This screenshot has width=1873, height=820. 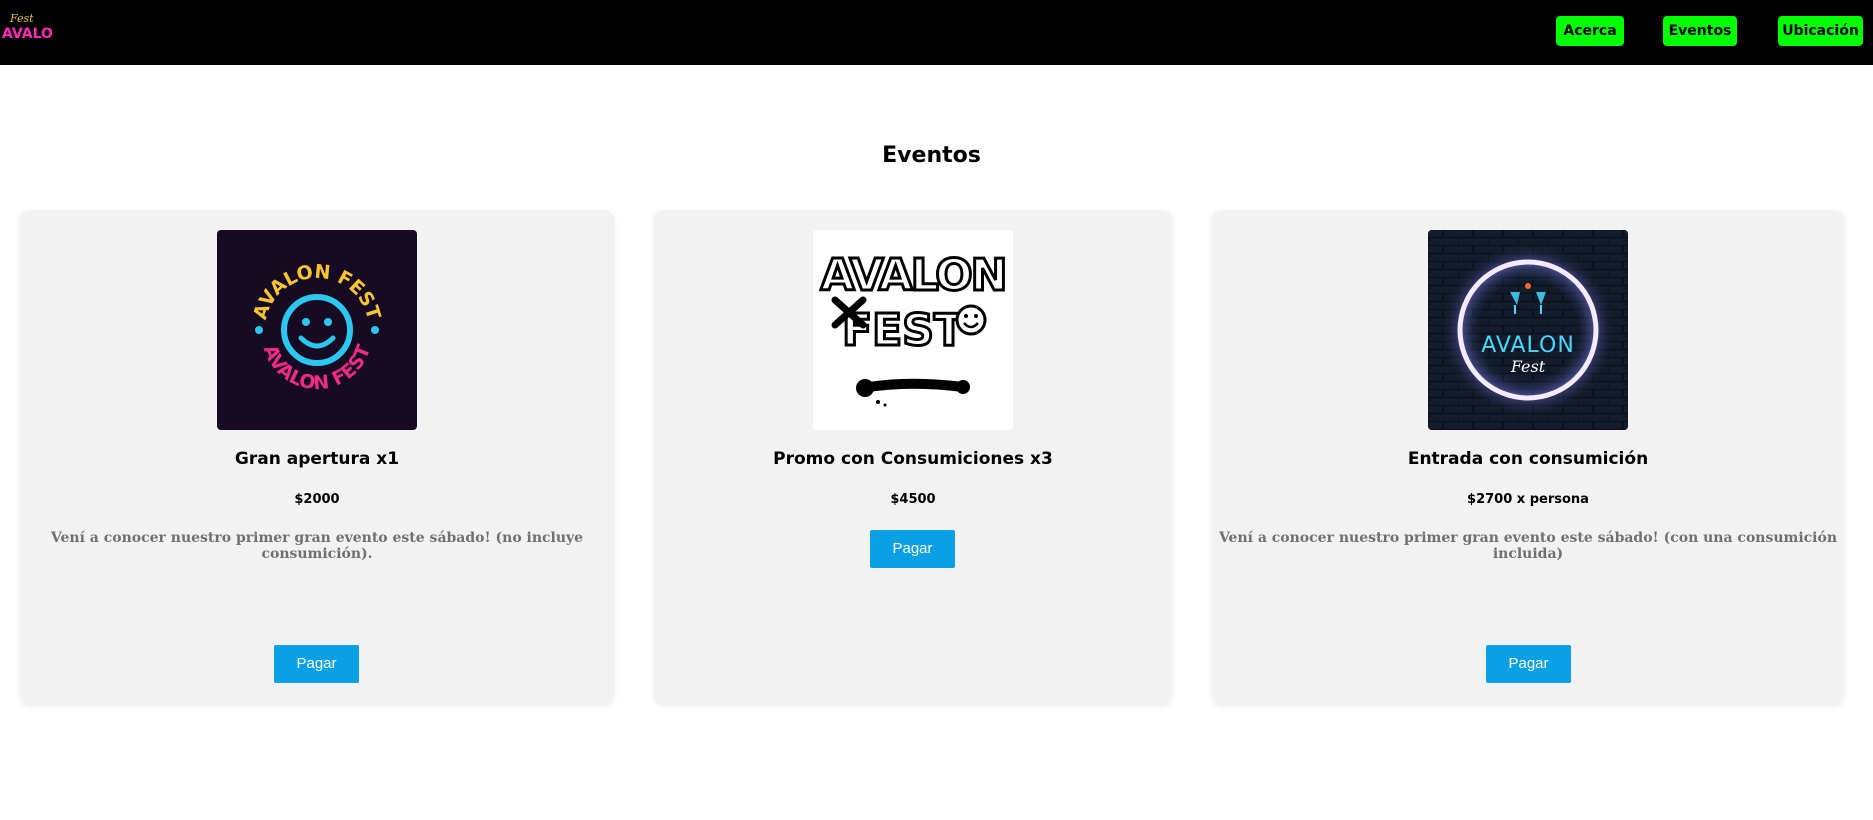 I want to click on avalon-fest-graffiti-logo-image: AVALON FEST, so click(x=913, y=330).